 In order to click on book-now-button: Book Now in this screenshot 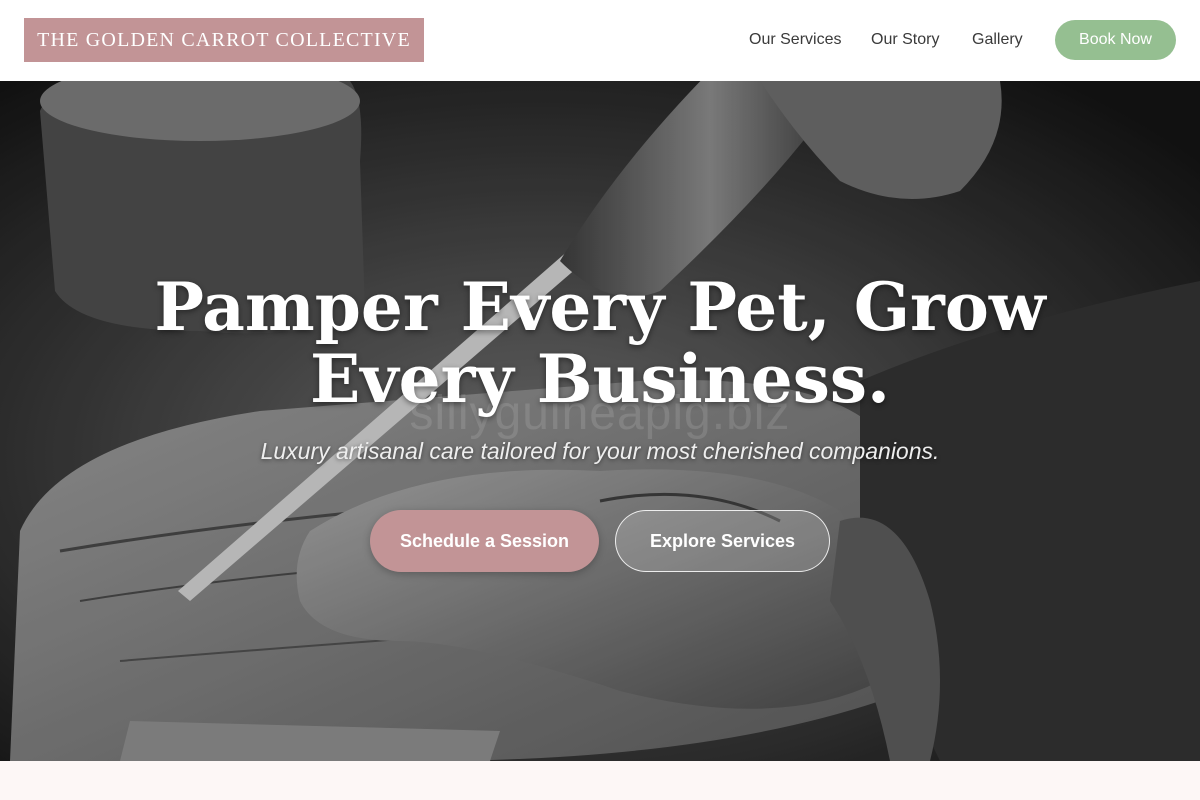, I will do `click(1115, 40)`.